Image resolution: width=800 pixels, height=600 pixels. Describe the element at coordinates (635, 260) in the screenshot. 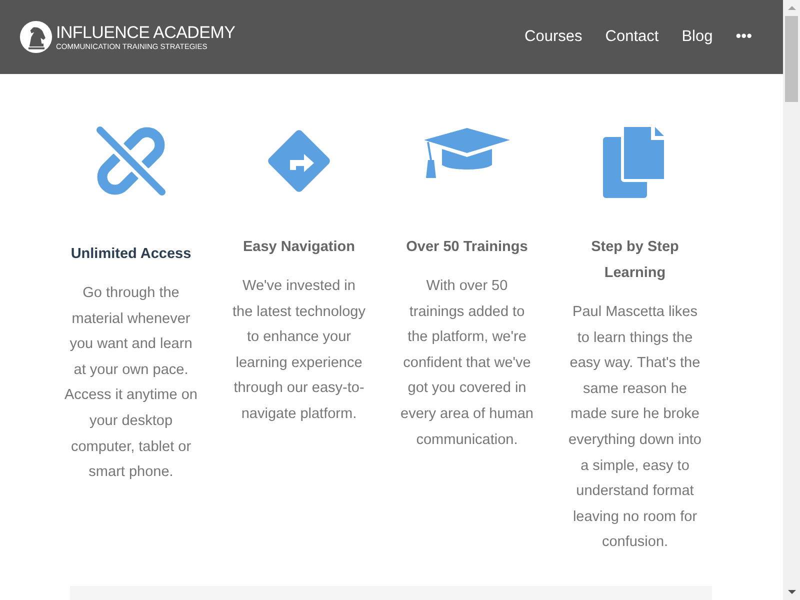

I see `feature-title: Step by Step Learning` at that location.